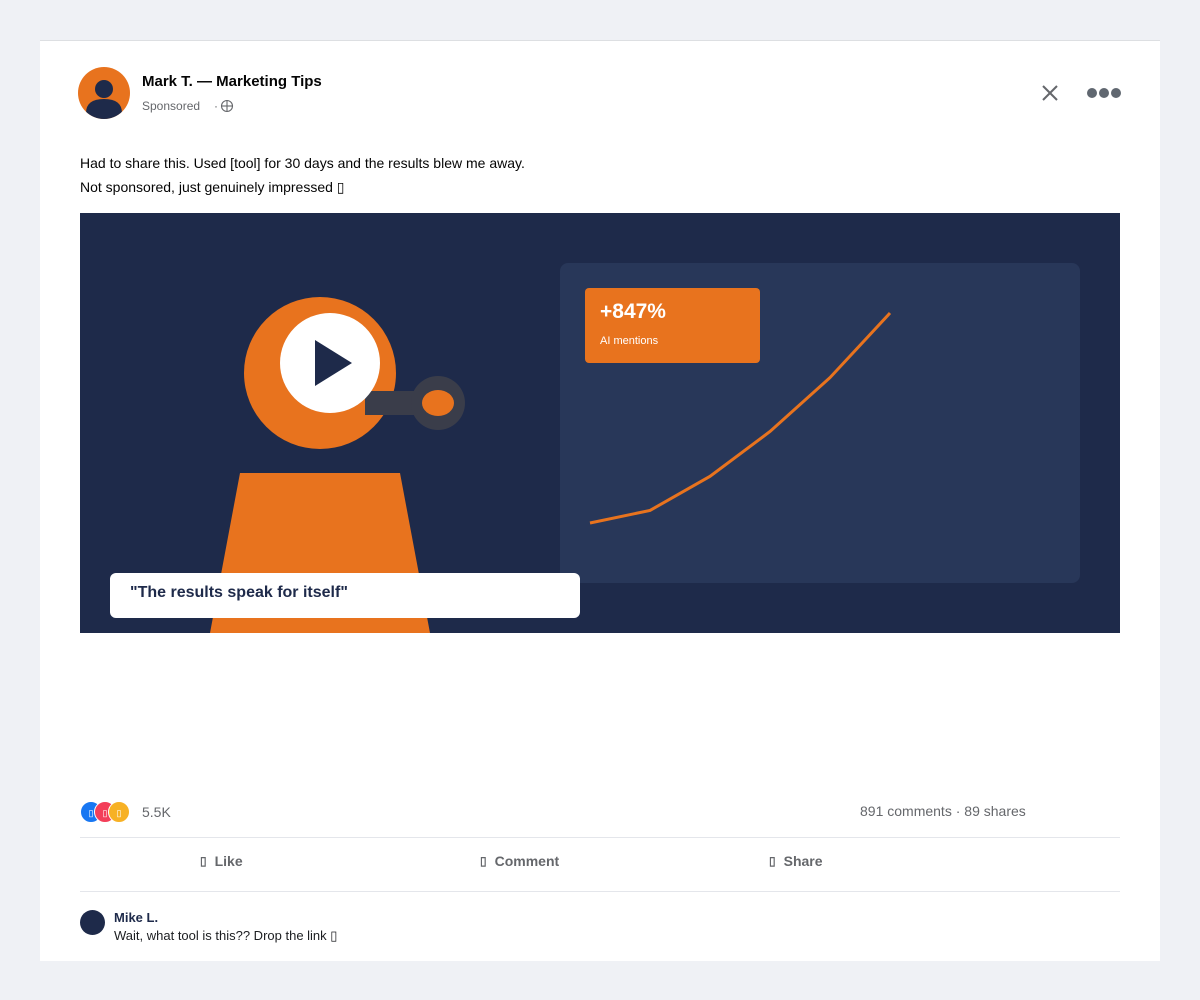 The height and width of the screenshot is (1000, 1200). Describe the element at coordinates (803, 861) in the screenshot. I see `share-label: Share` at that location.